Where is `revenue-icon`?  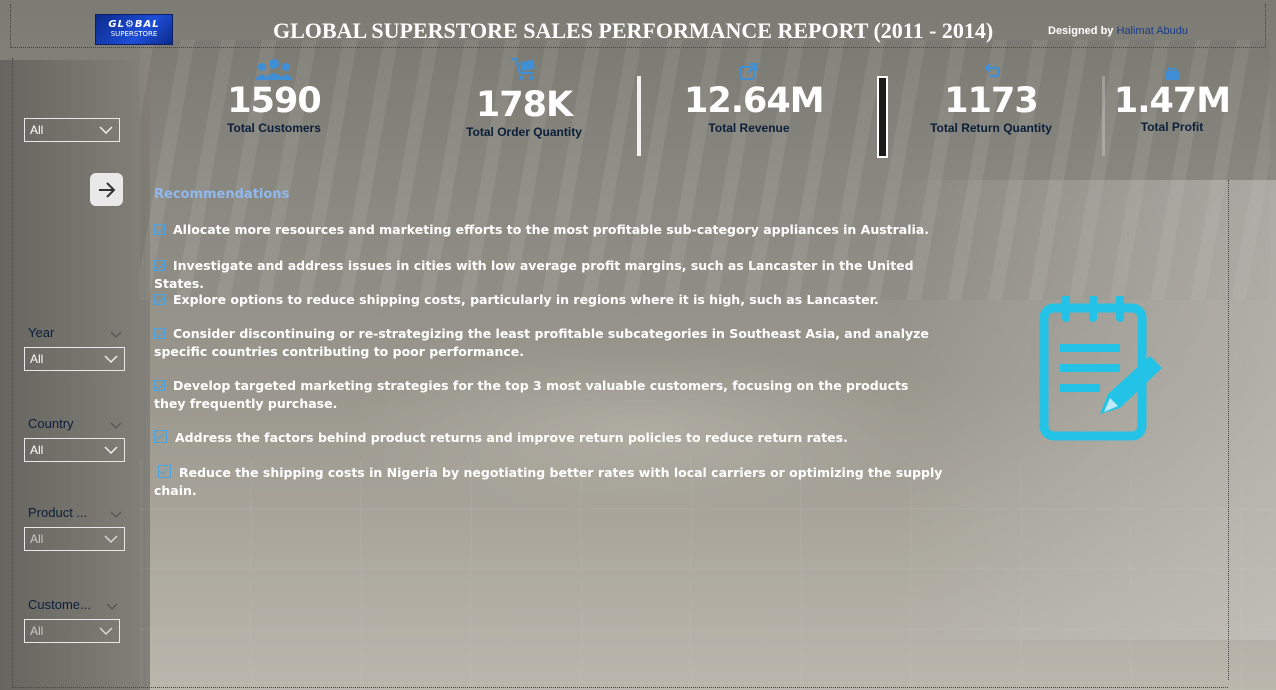
revenue-icon is located at coordinates (749, 70).